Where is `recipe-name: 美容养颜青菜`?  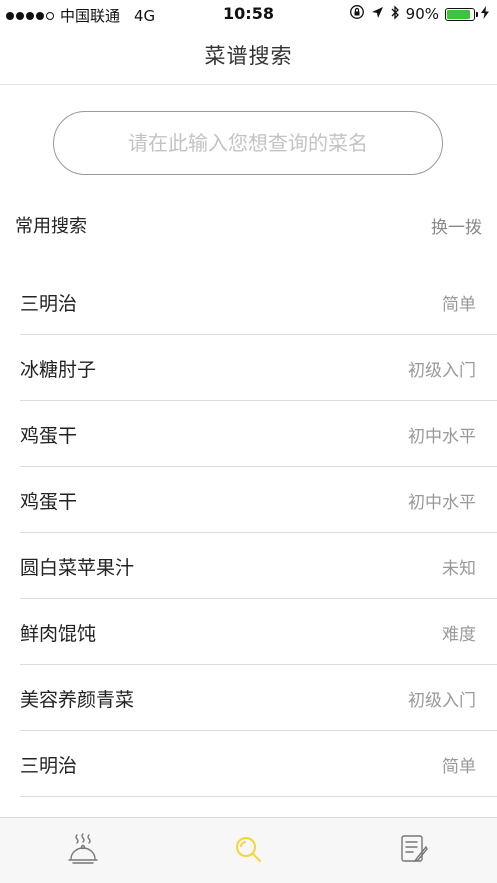
recipe-name: 美容养颜青菜 is located at coordinates (77, 699).